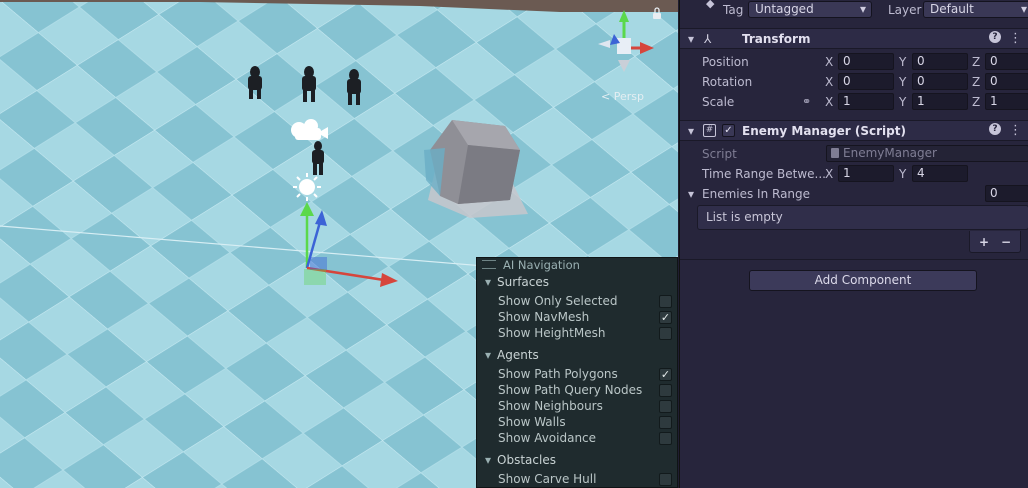  I want to click on rotation-x-field: 0, so click(866, 81).